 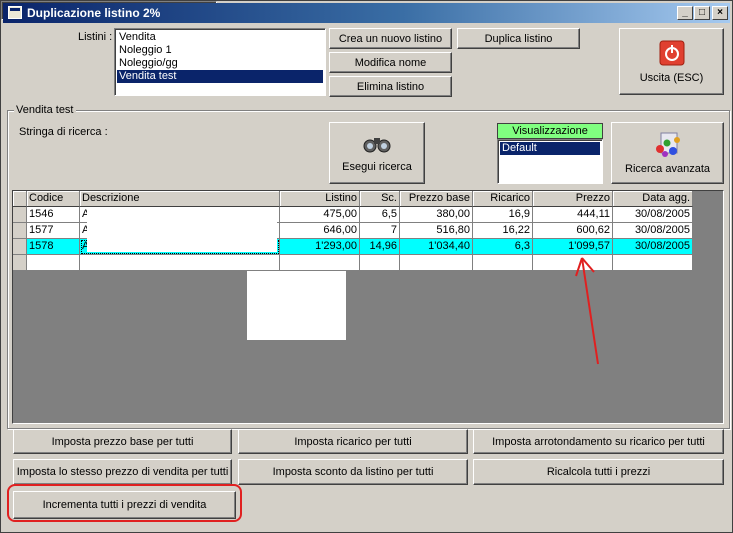 I want to click on cell-prezzo-base: 516,80, so click(x=436, y=231).